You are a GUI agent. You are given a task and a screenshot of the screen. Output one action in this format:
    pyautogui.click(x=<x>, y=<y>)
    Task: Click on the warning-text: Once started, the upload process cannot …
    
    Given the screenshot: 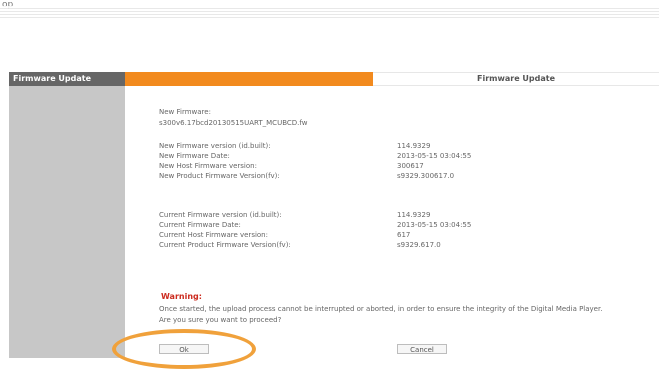 What is the action you would take?
    pyautogui.click(x=406, y=315)
    